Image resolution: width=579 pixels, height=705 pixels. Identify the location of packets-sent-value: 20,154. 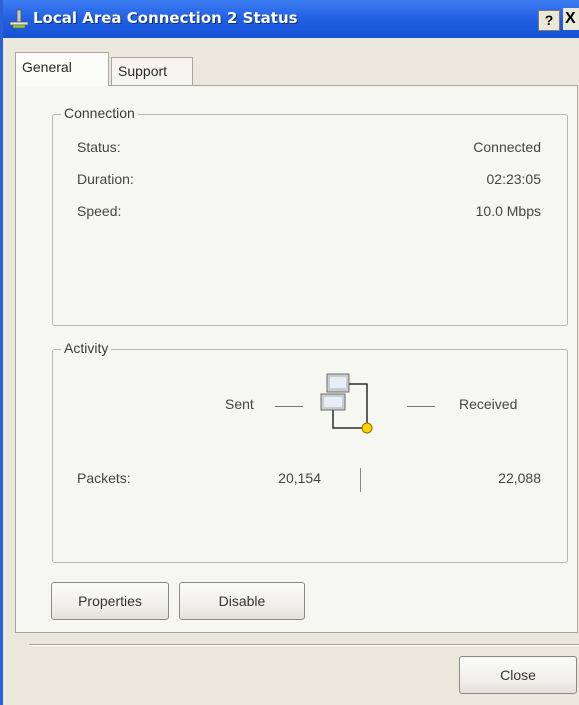
(299, 478).